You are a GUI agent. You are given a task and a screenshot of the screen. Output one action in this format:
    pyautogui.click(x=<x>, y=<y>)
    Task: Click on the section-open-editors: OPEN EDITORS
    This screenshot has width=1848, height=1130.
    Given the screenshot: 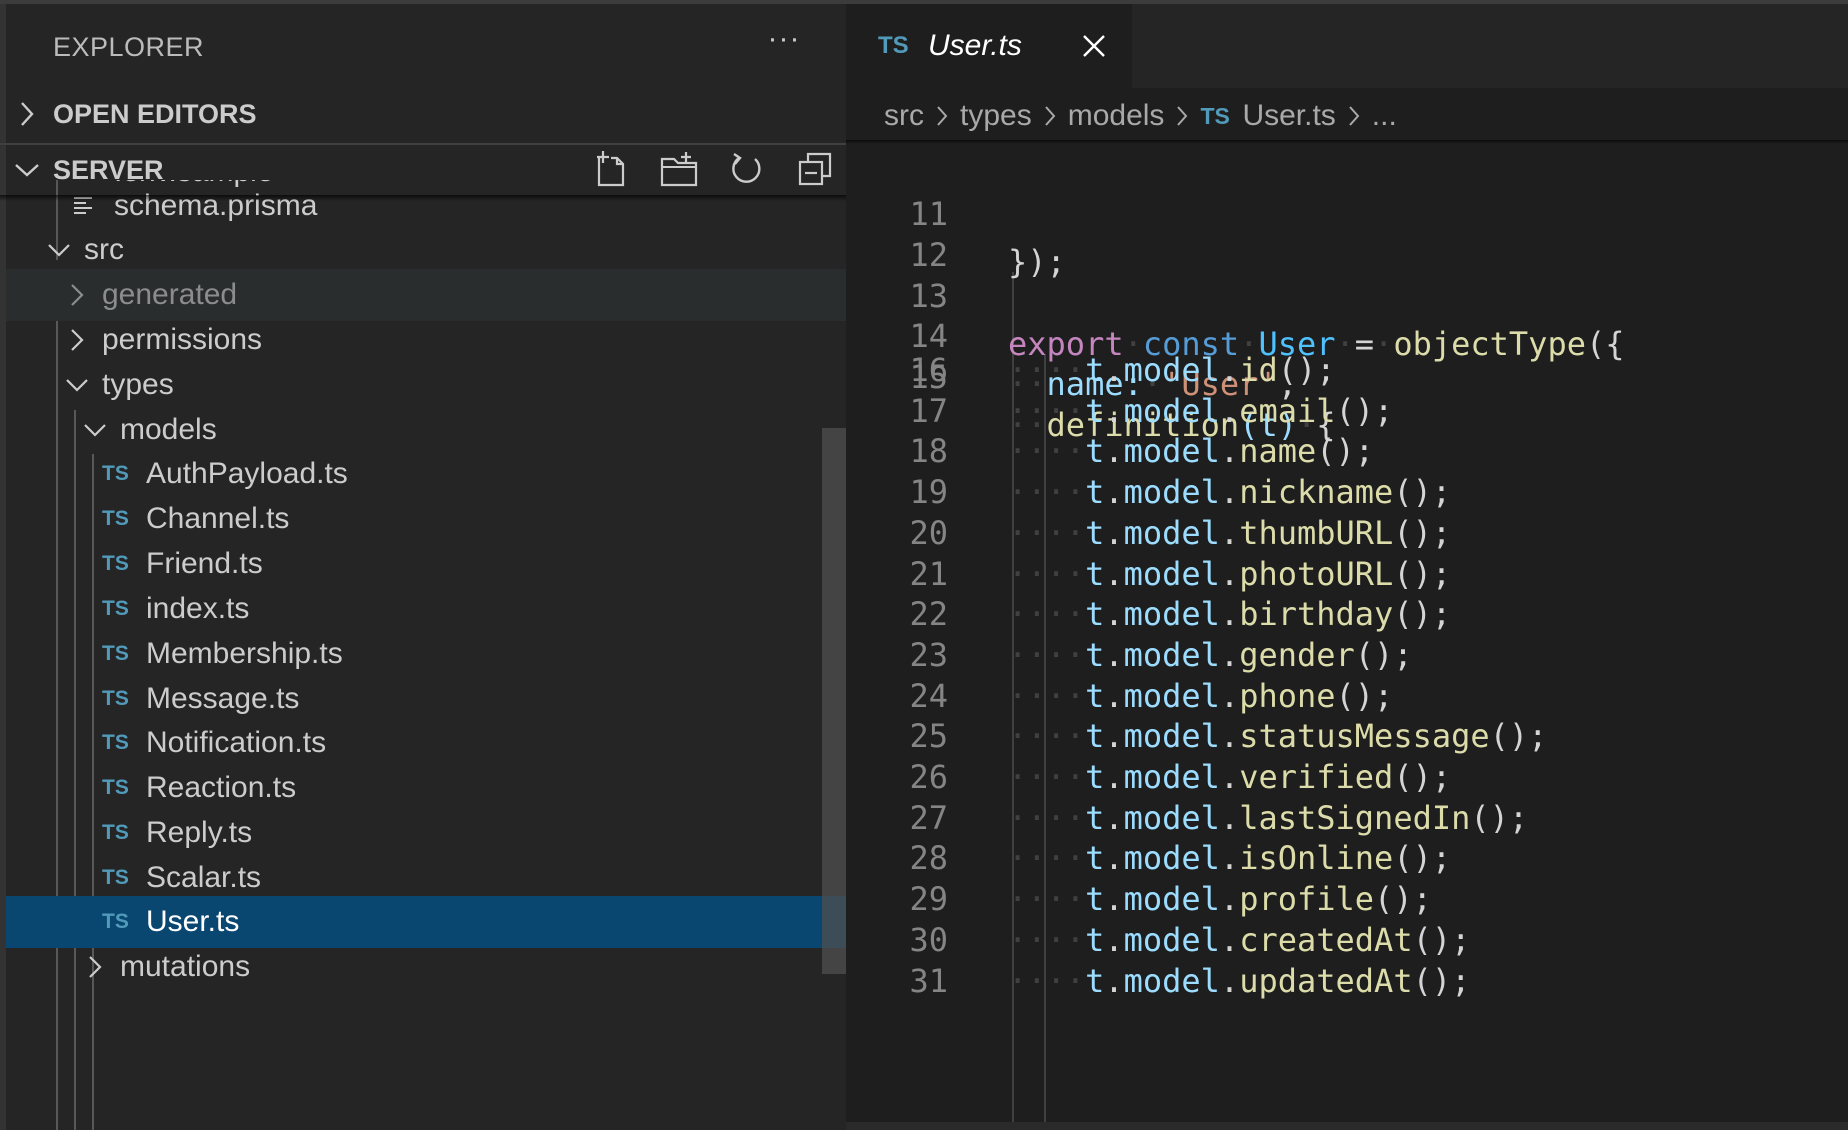 What is the action you would take?
    pyautogui.click(x=423, y=114)
    